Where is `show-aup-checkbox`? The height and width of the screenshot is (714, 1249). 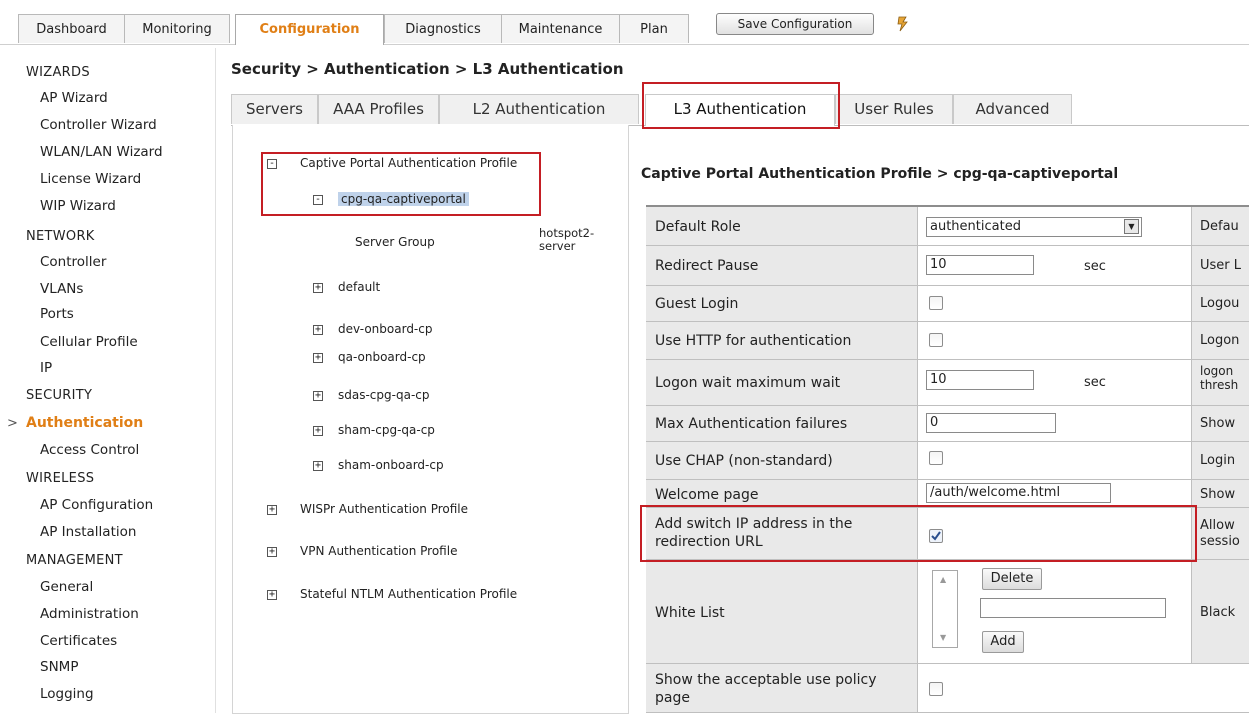
show-aup-checkbox is located at coordinates (936, 689).